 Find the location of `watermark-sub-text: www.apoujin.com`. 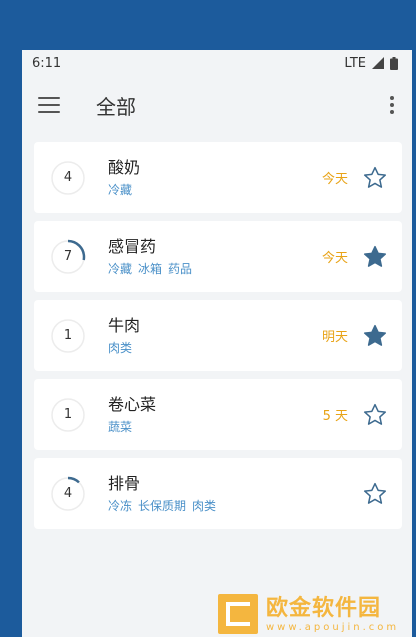

watermark-sub-text: www.apoujin.com is located at coordinates (333, 627).